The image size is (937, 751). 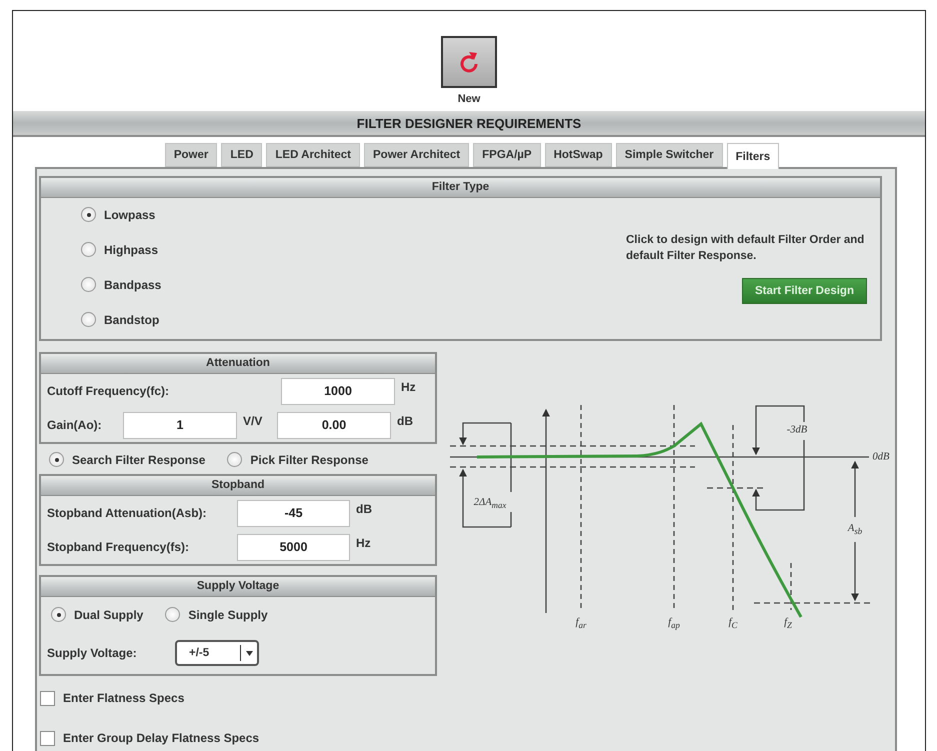 What do you see at coordinates (238, 364) in the screenshot?
I see `section-title: Attenuation` at bounding box center [238, 364].